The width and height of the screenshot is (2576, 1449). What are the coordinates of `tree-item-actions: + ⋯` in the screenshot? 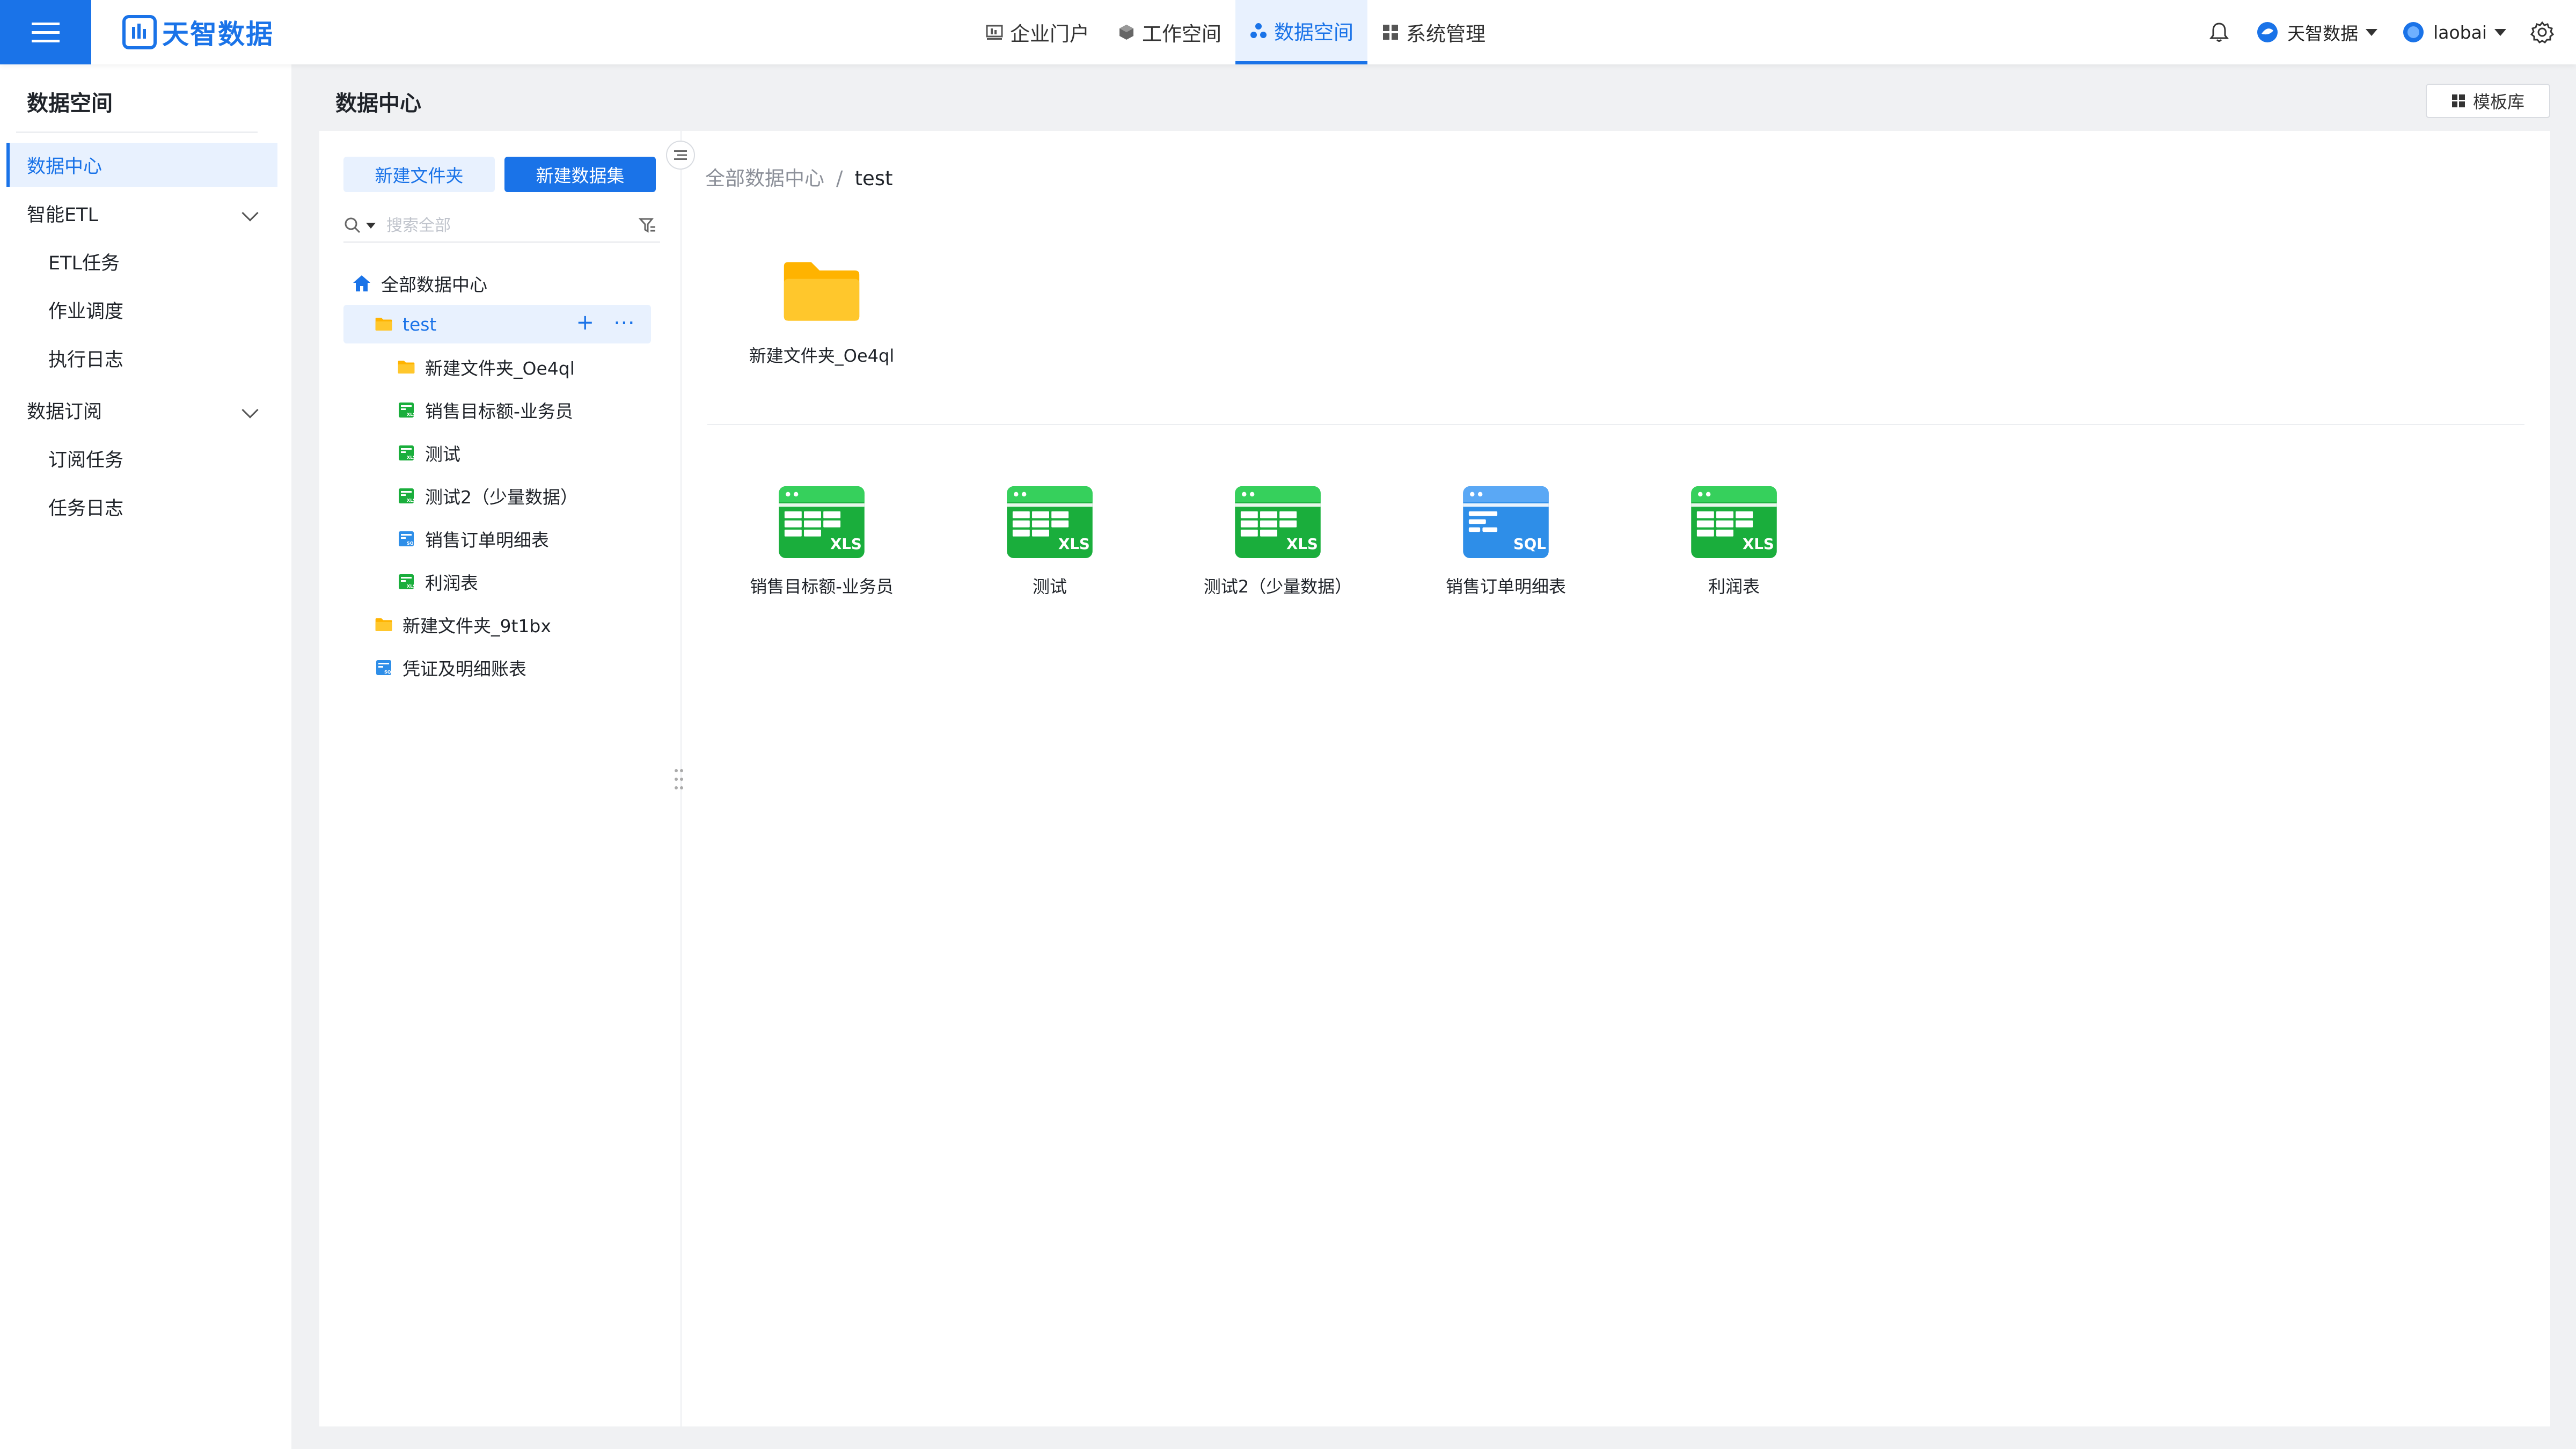 It's located at (605, 322).